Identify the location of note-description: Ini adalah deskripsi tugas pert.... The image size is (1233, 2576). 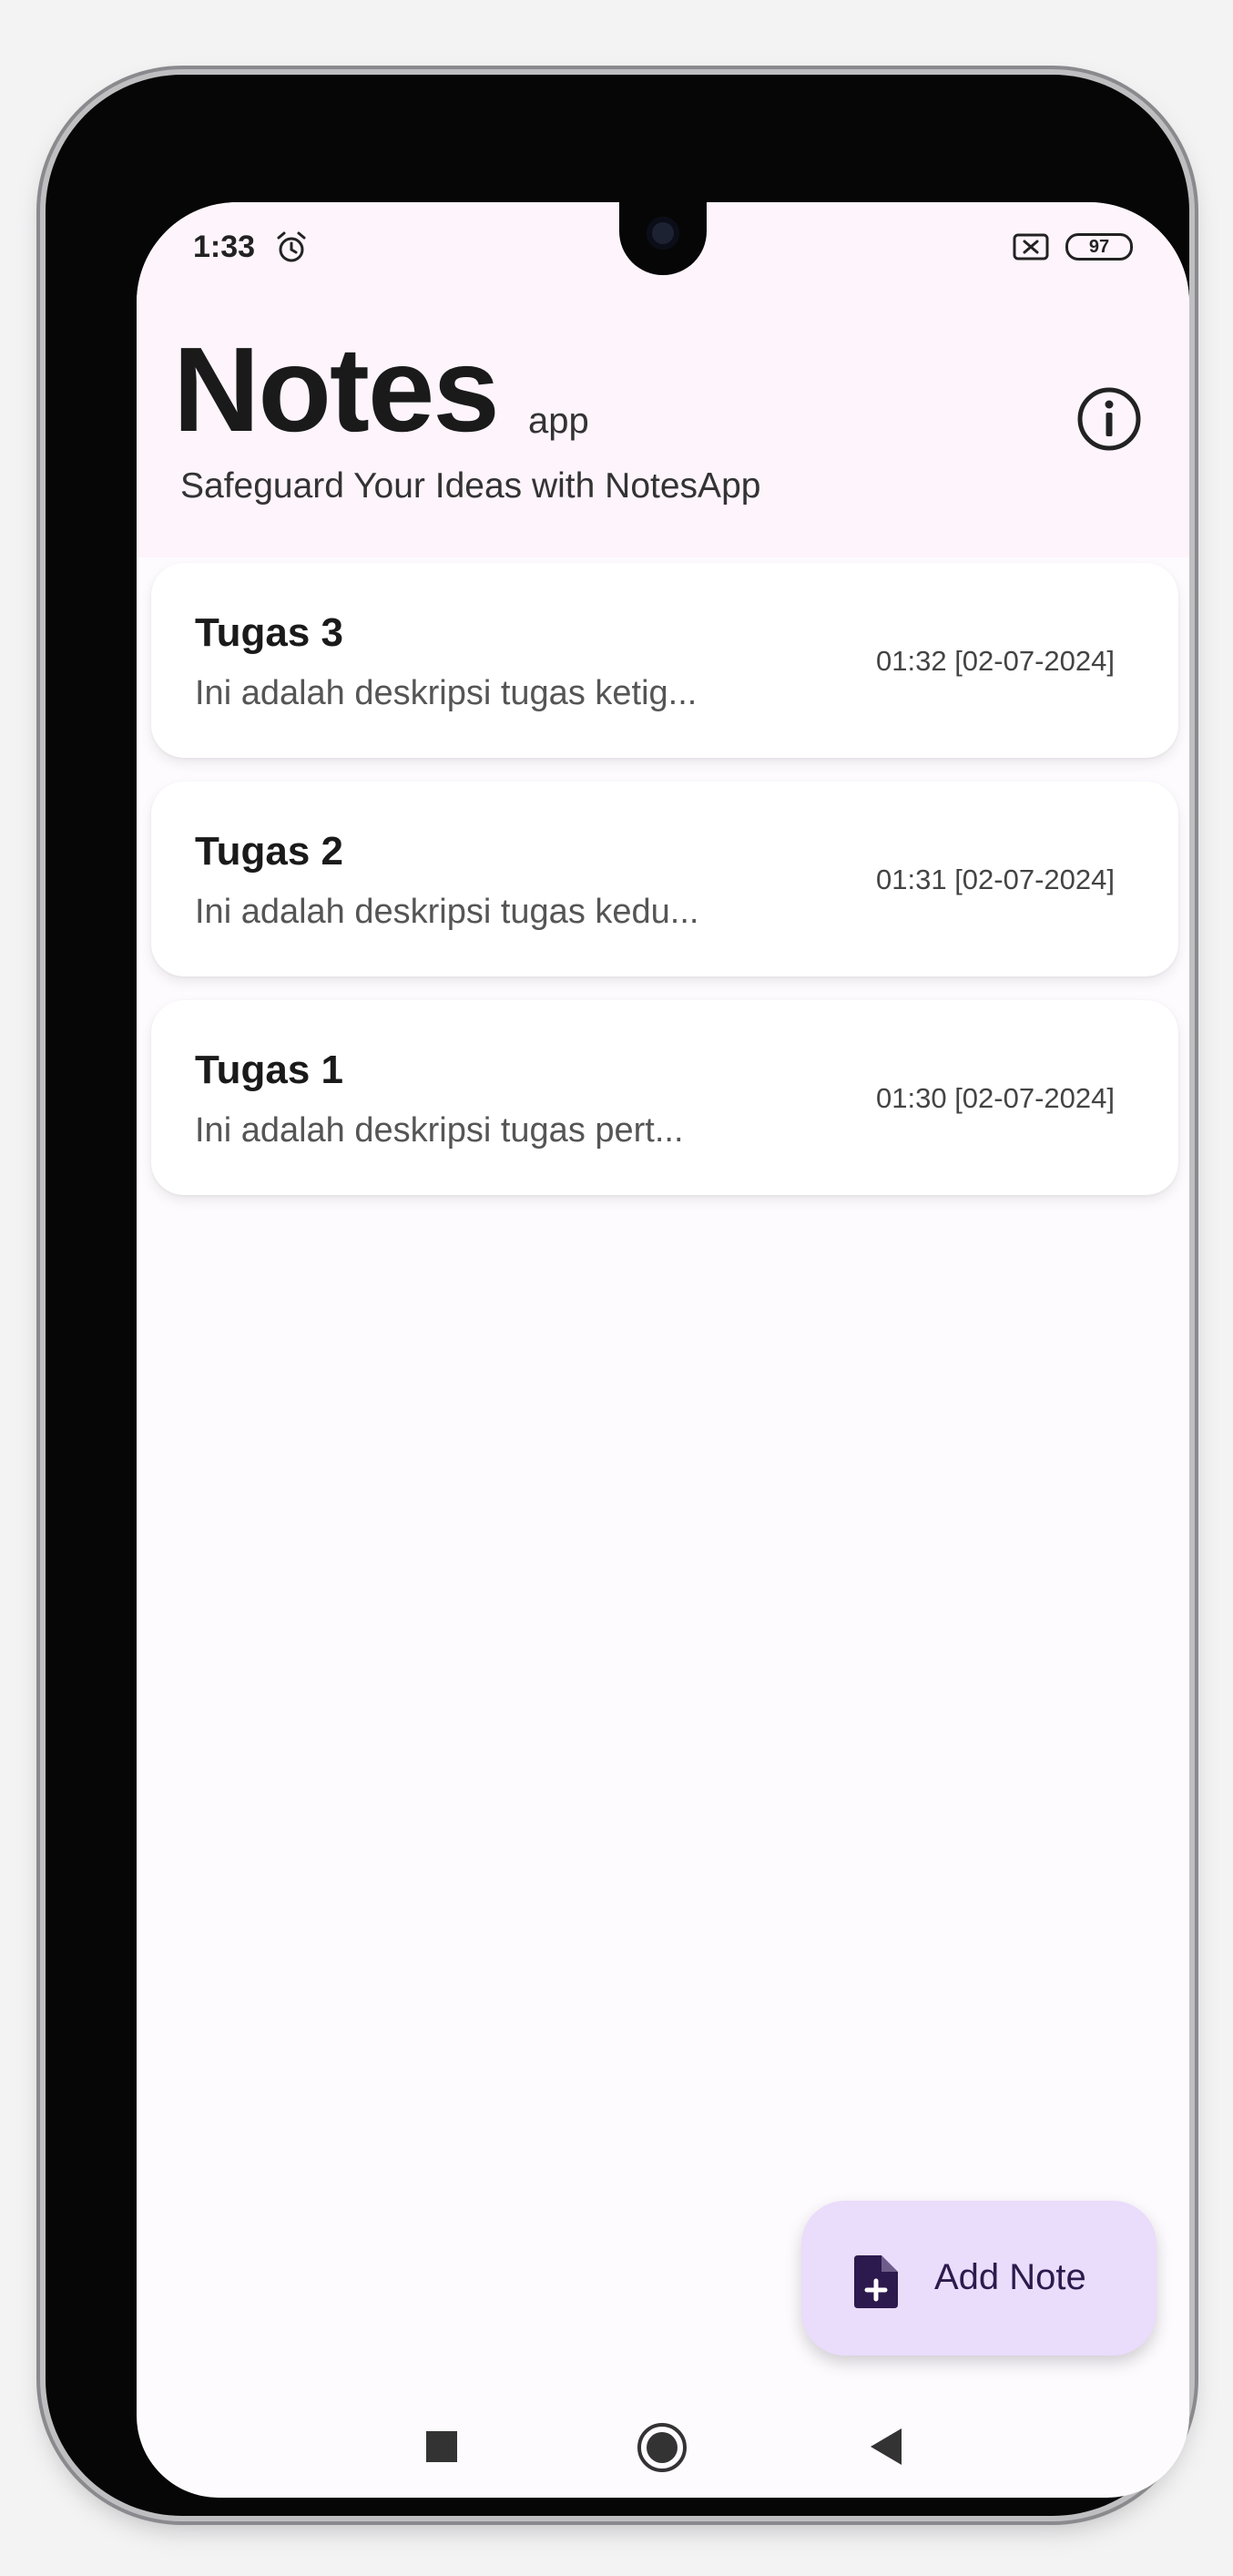
(439, 1130).